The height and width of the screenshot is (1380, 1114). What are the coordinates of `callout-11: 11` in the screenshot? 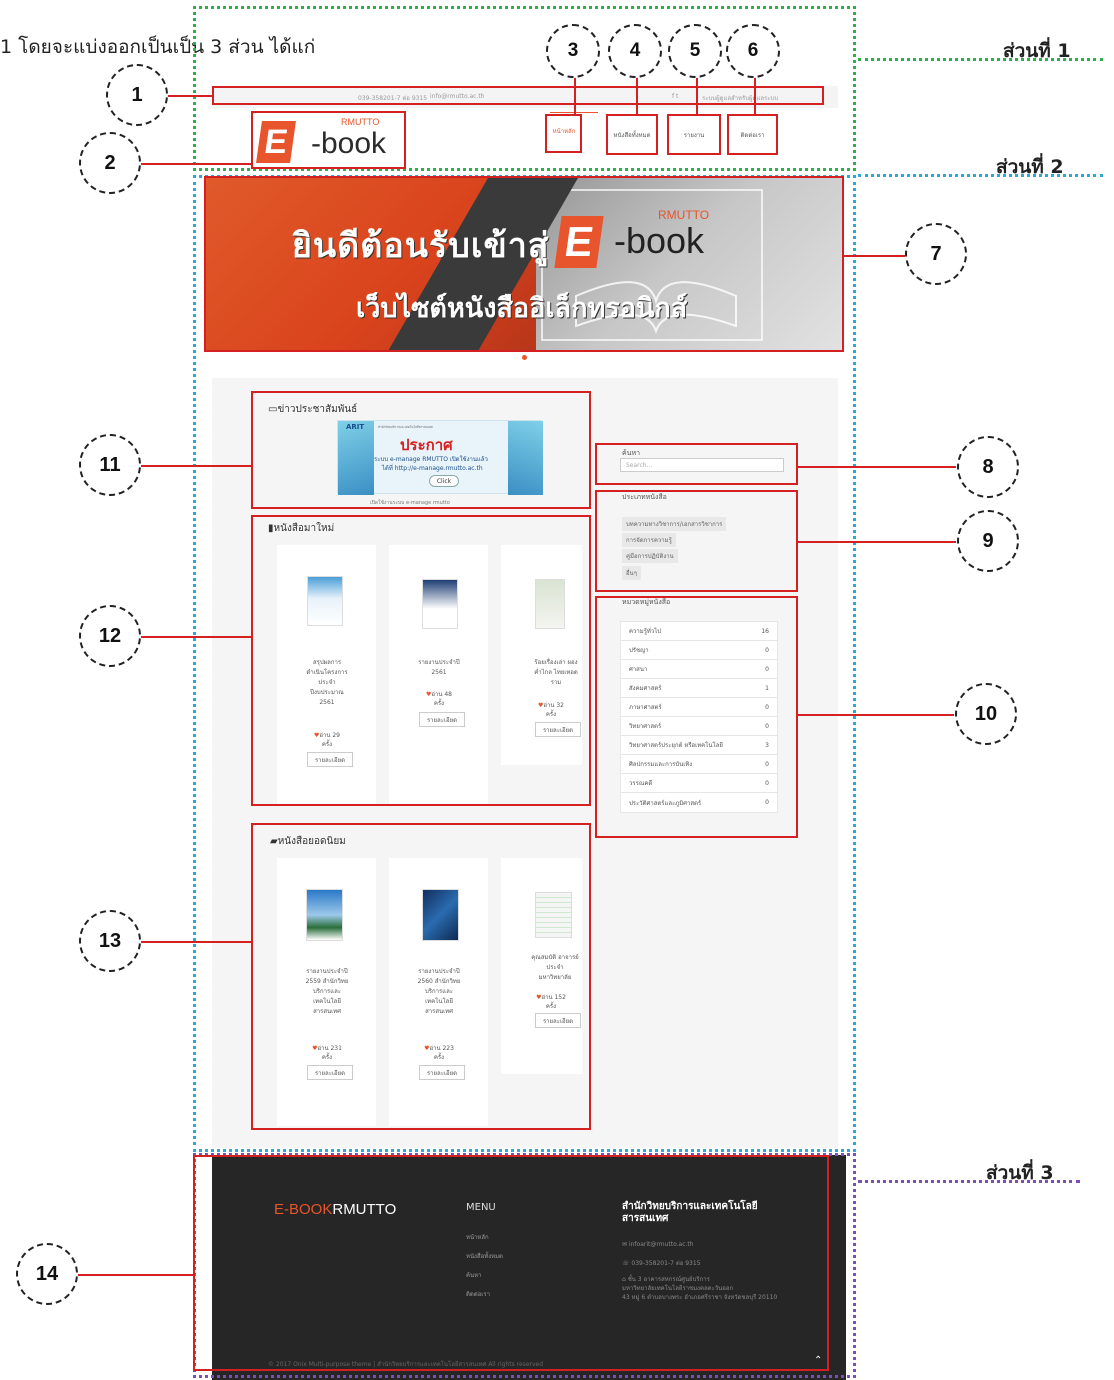 It's located at (110, 465).